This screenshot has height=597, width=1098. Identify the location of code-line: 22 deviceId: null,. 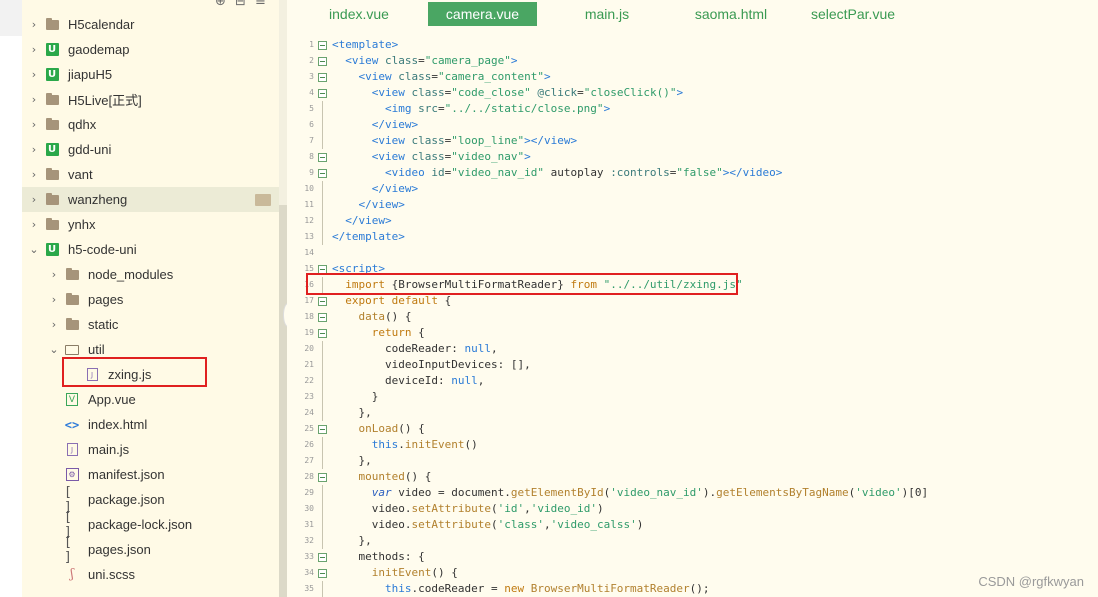
(692, 381).